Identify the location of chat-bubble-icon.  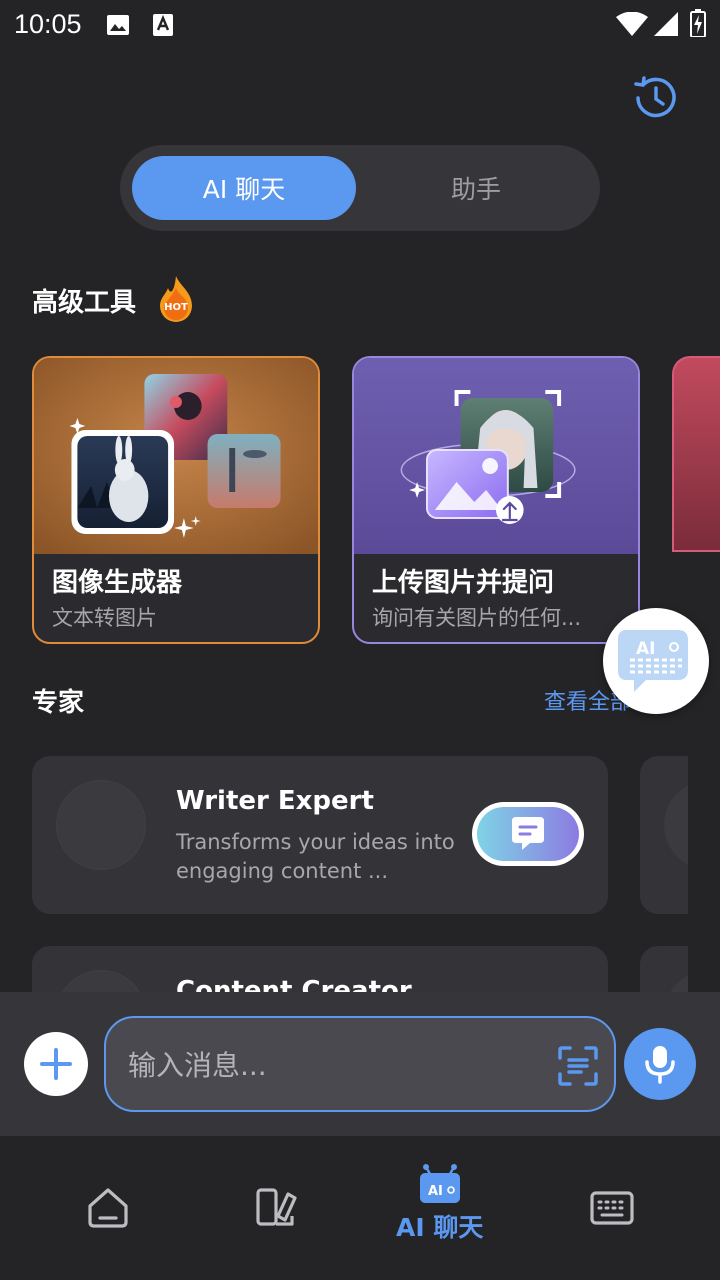
(528, 833).